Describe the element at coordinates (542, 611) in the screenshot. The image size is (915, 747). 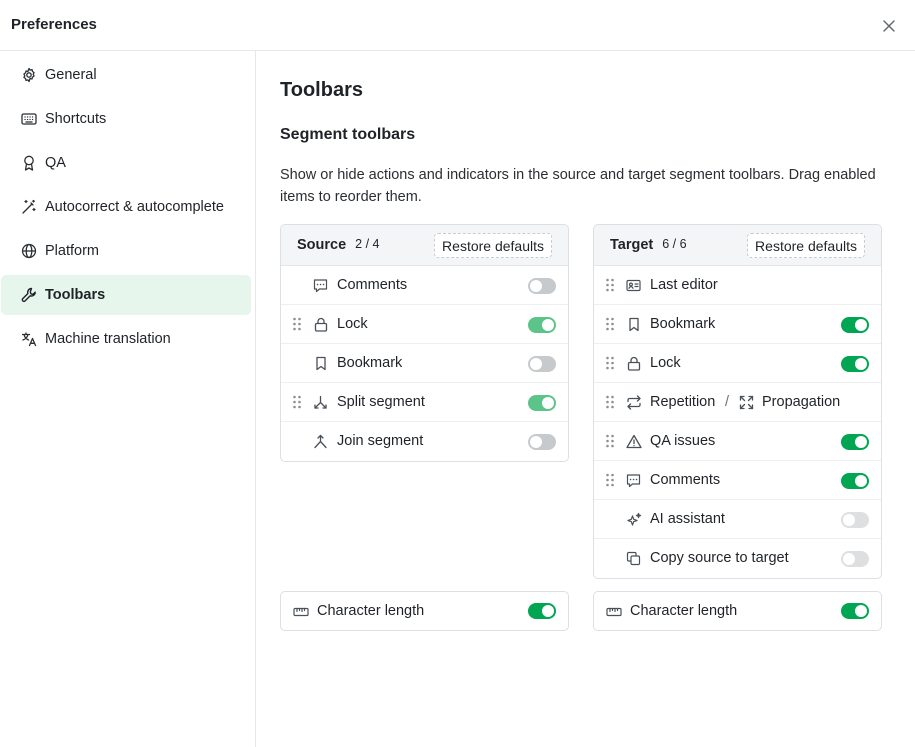
I see `source-character-length-toggle` at that location.